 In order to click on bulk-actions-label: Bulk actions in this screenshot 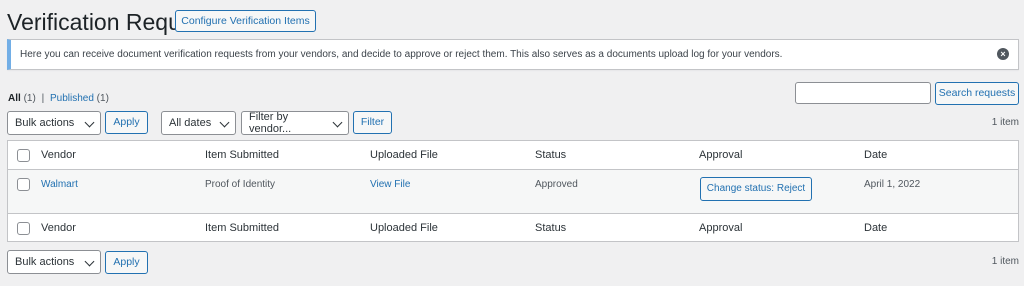, I will do `click(45, 123)`.